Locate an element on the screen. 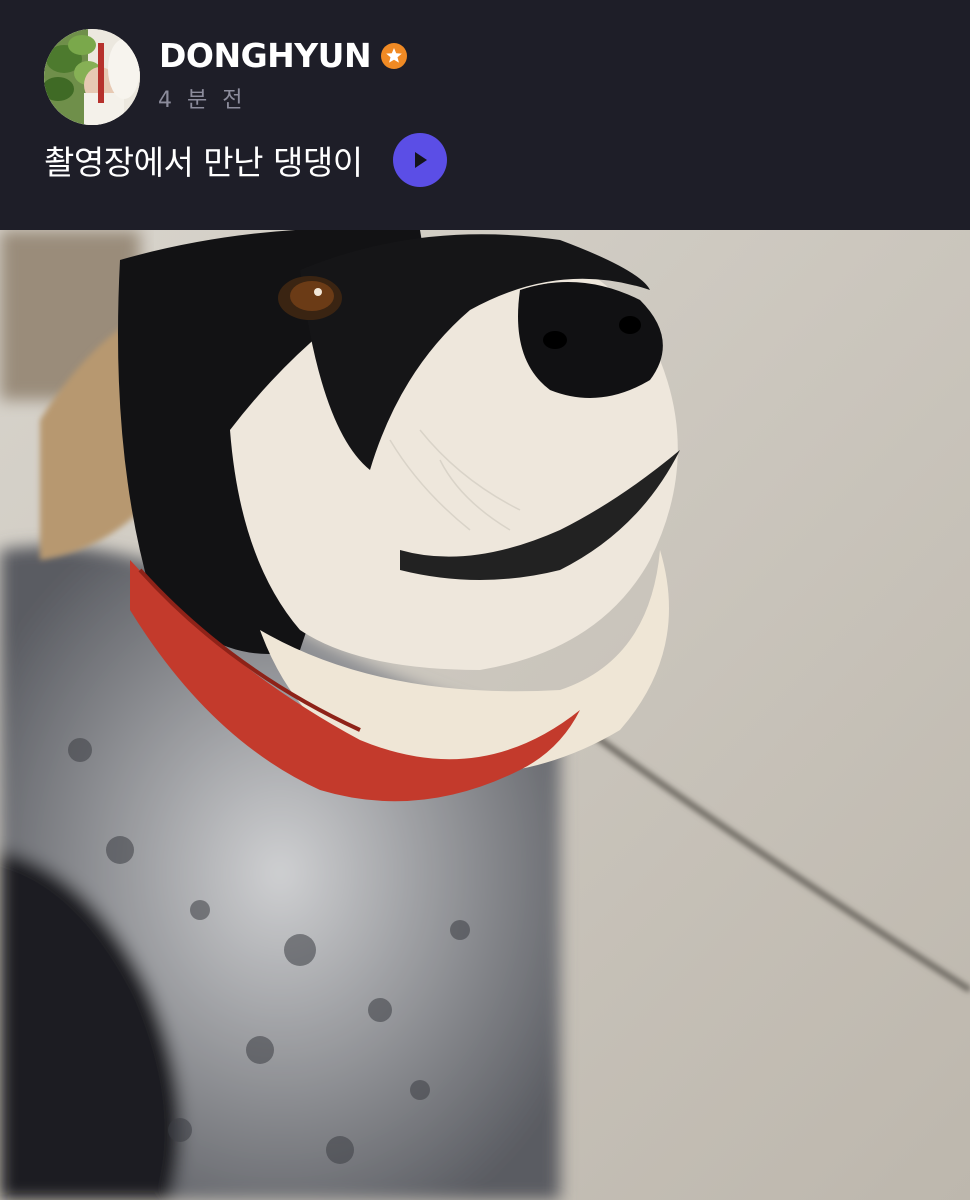 The width and height of the screenshot is (970, 1200). play-icon is located at coordinates (420, 160).